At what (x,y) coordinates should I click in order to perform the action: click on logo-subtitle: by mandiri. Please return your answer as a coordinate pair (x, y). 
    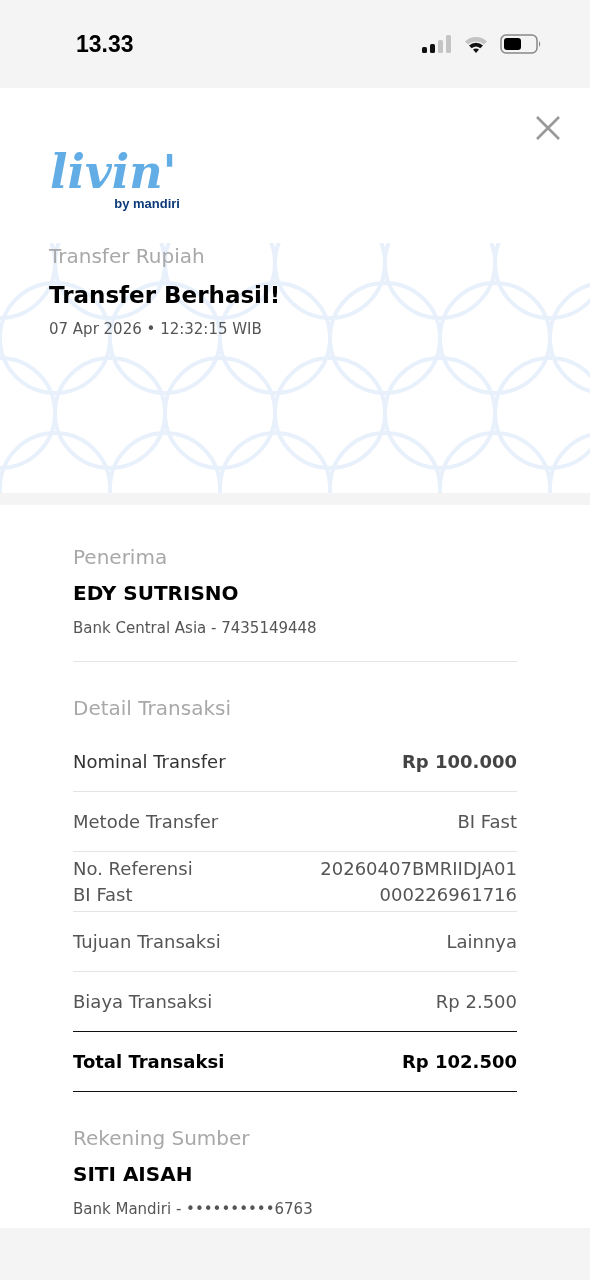
    Looking at the image, I should click on (147, 203).